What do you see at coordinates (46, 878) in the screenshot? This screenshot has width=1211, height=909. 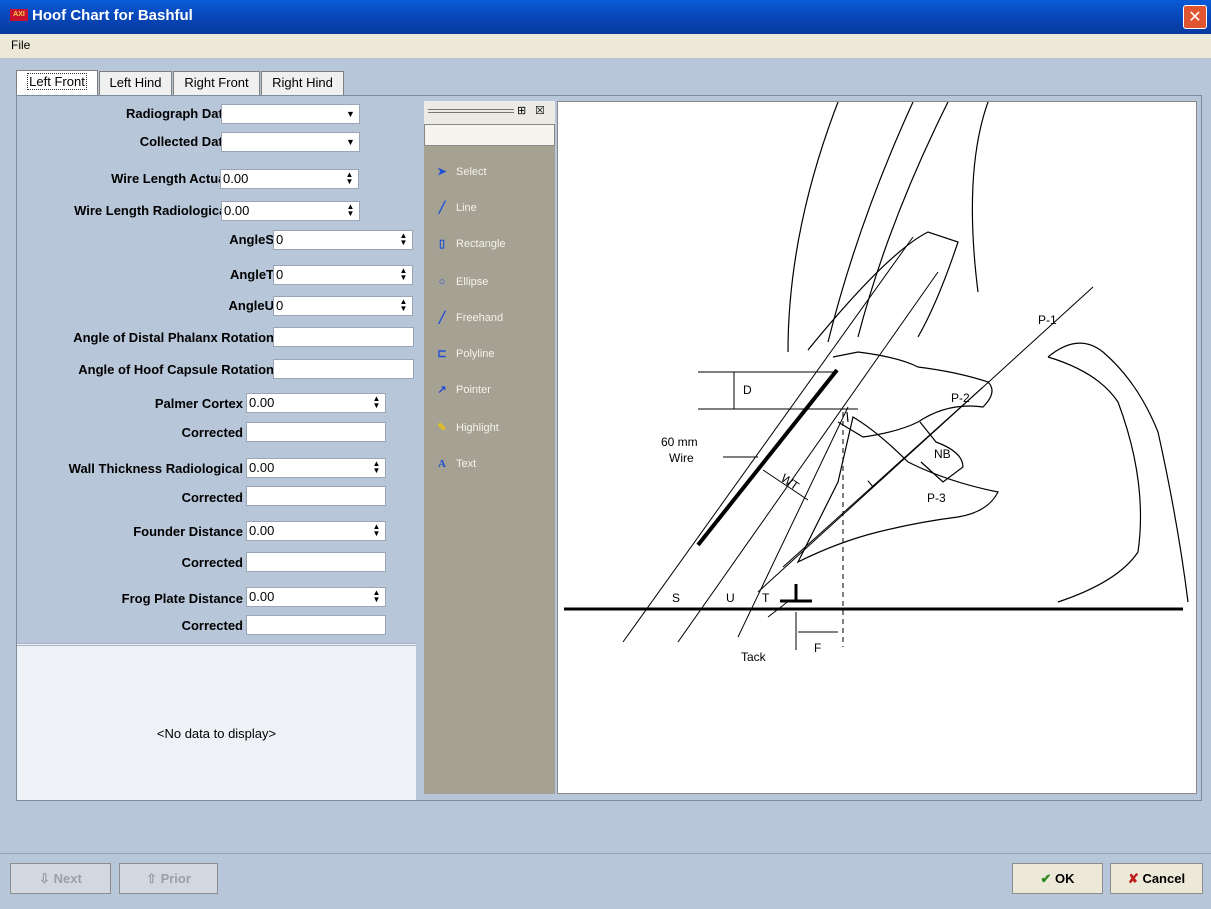 I see `down-arrow-icon: ⇩` at bounding box center [46, 878].